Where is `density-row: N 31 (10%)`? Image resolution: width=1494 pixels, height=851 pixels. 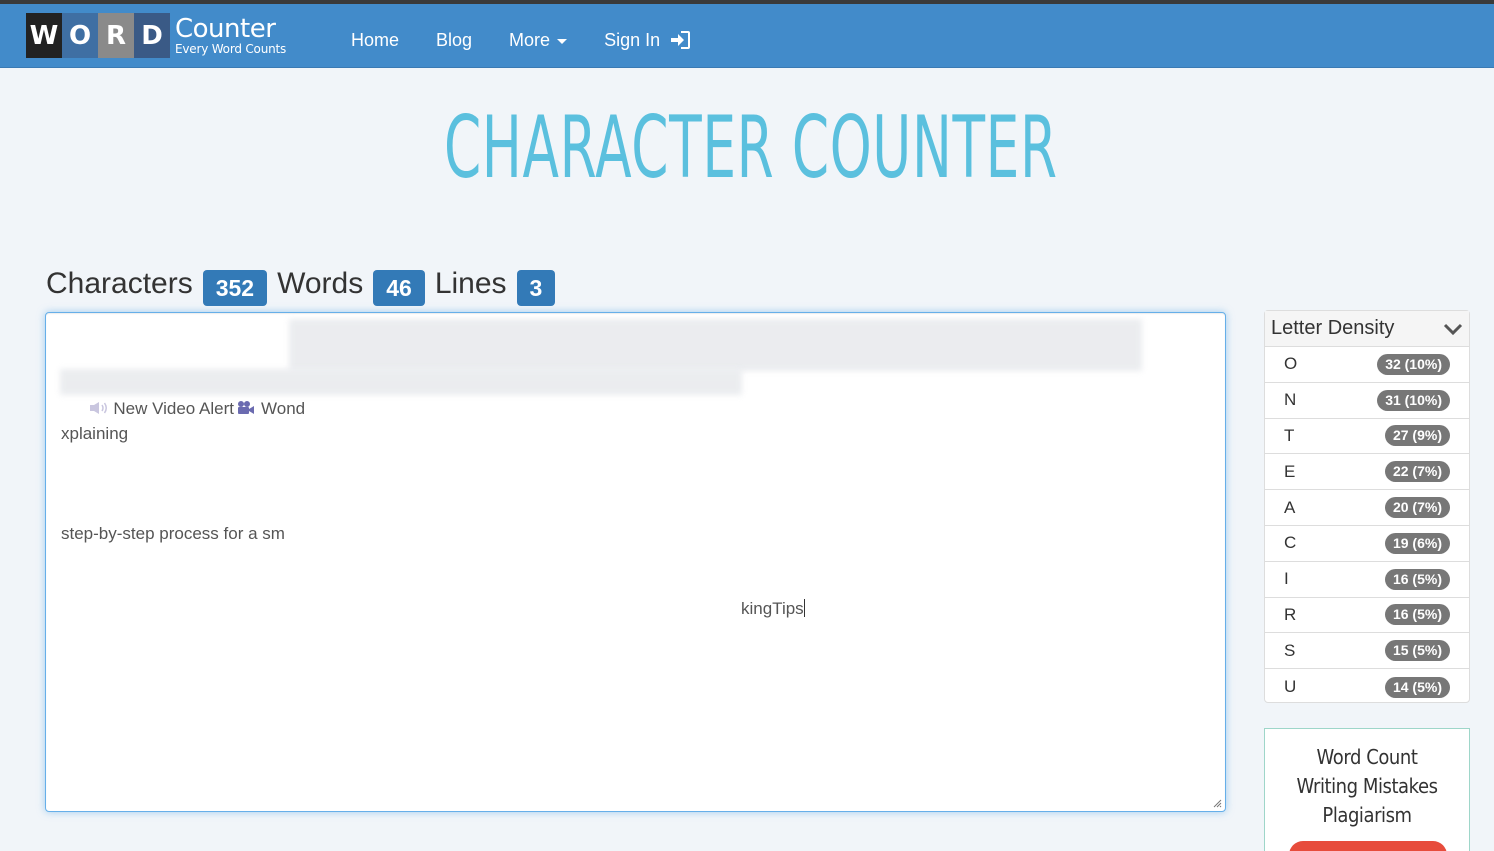 density-row: N 31 (10%) is located at coordinates (1367, 401).